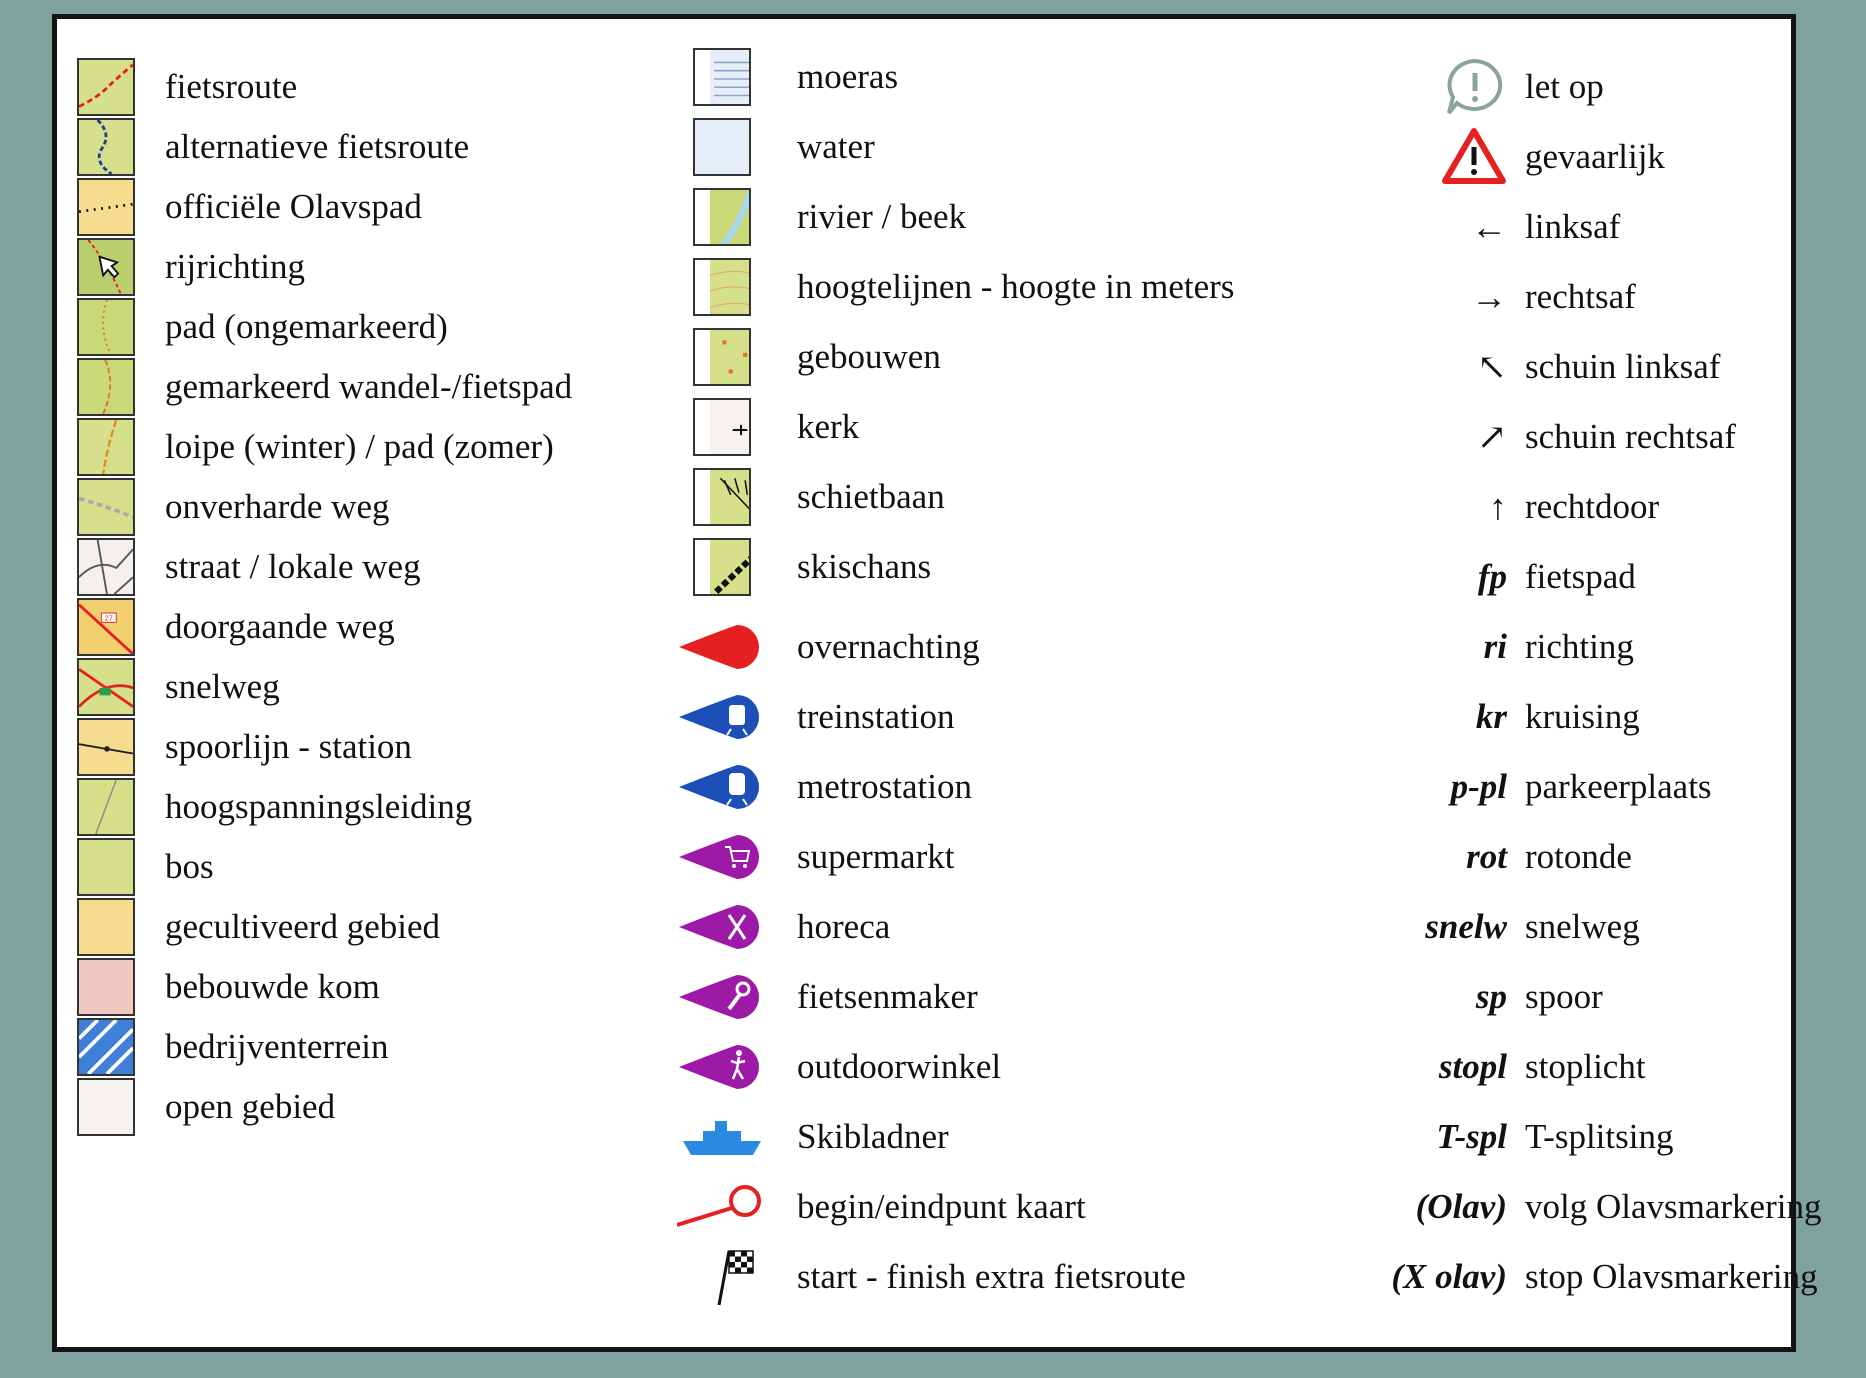 The width and height of the screenshot is (1866, 1378). What do you see at coordinates (1524, 787) in the screenshot?
I see `legend-item: p-pl parkeerplaats` at bounding box center [1524, 787].